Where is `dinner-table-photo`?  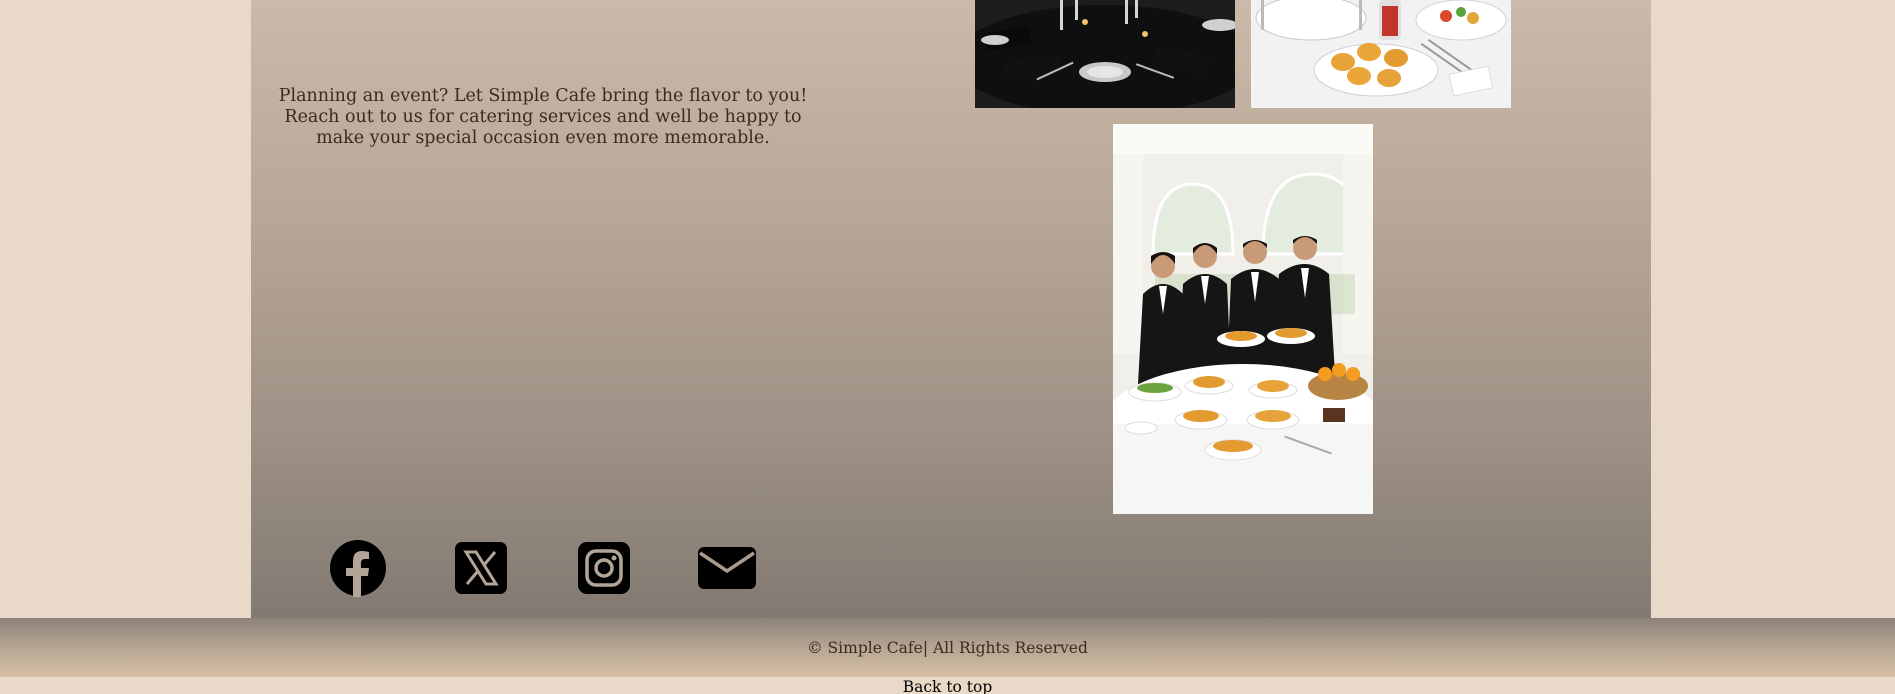
dinner-table-photo is located at coordinates (1105, 54).